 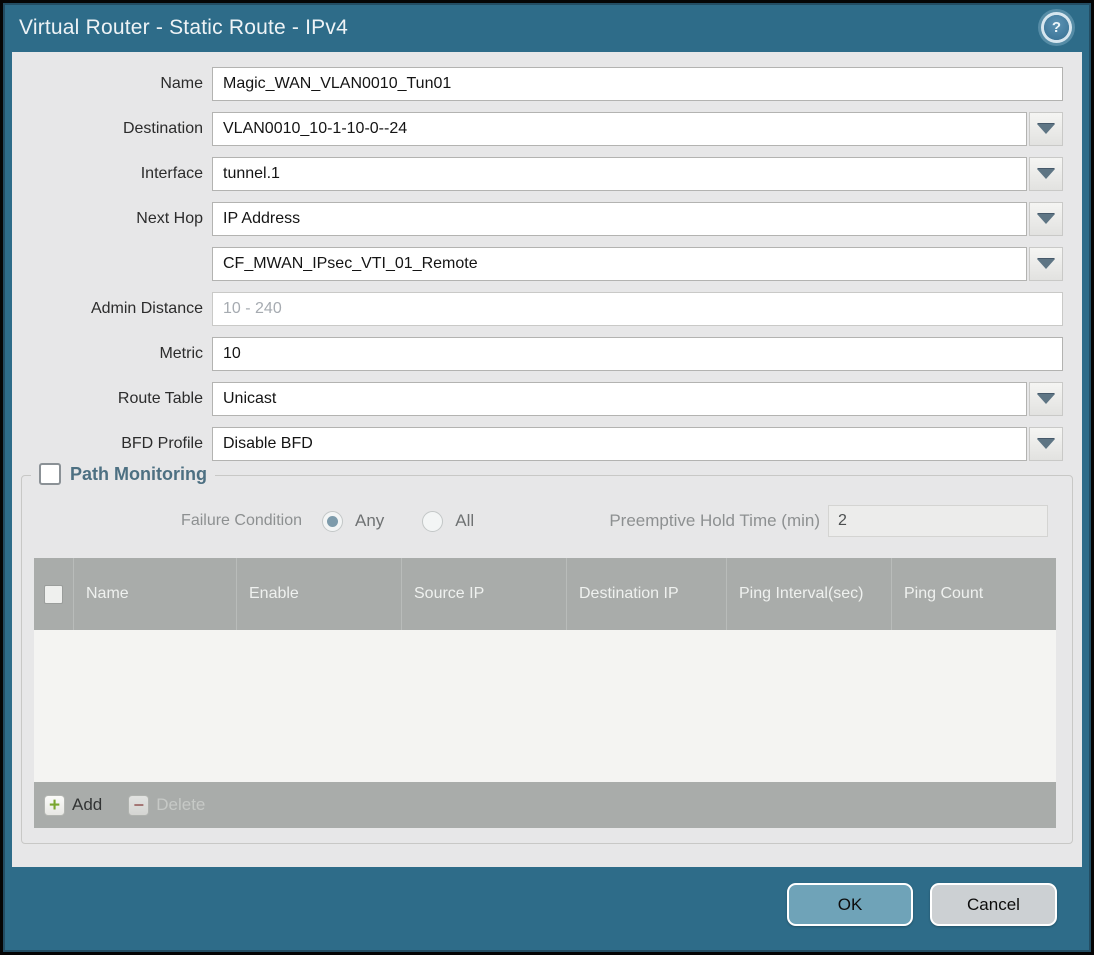 What do you see at coordinates (637, 309) in the screenshot?
I see `admin-distance-input` at bounding box center [637, 309].